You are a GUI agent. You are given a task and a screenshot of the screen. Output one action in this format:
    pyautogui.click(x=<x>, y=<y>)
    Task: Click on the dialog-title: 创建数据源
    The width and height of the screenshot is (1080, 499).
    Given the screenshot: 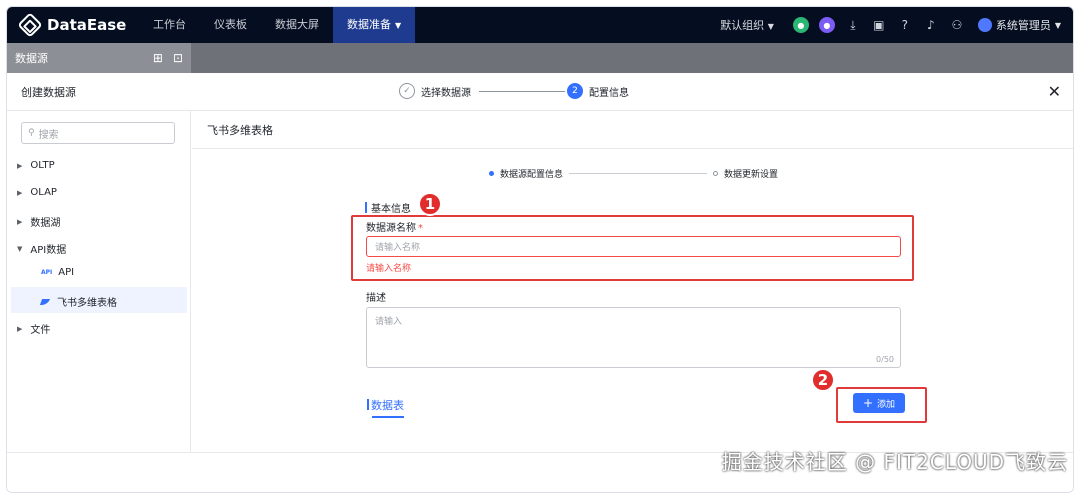 What is the action you would take?
    pyautogui.click(x=48, y=92)
    